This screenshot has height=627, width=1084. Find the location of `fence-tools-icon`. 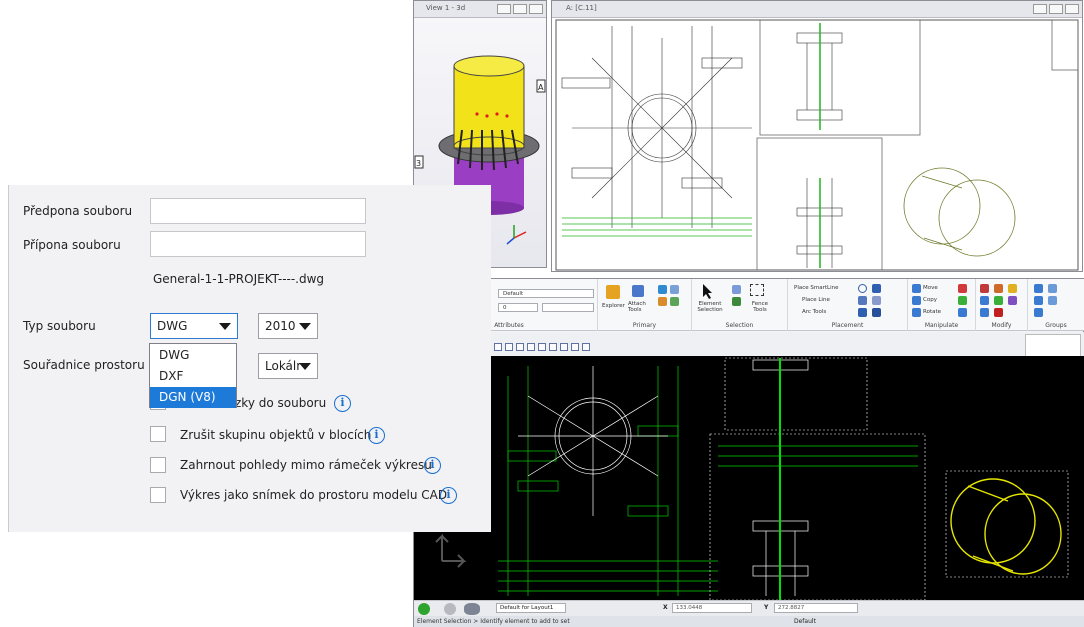

fence-tools-icon is located at coordinates (757, 290).